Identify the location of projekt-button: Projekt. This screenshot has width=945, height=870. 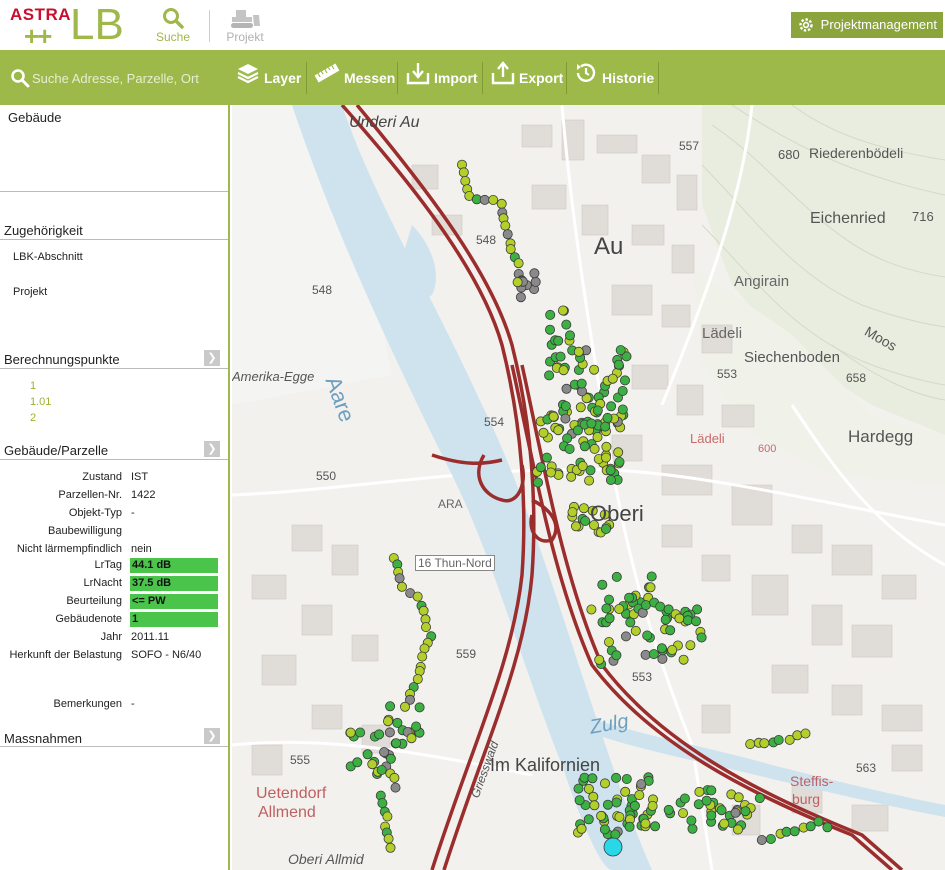
(245, 26).